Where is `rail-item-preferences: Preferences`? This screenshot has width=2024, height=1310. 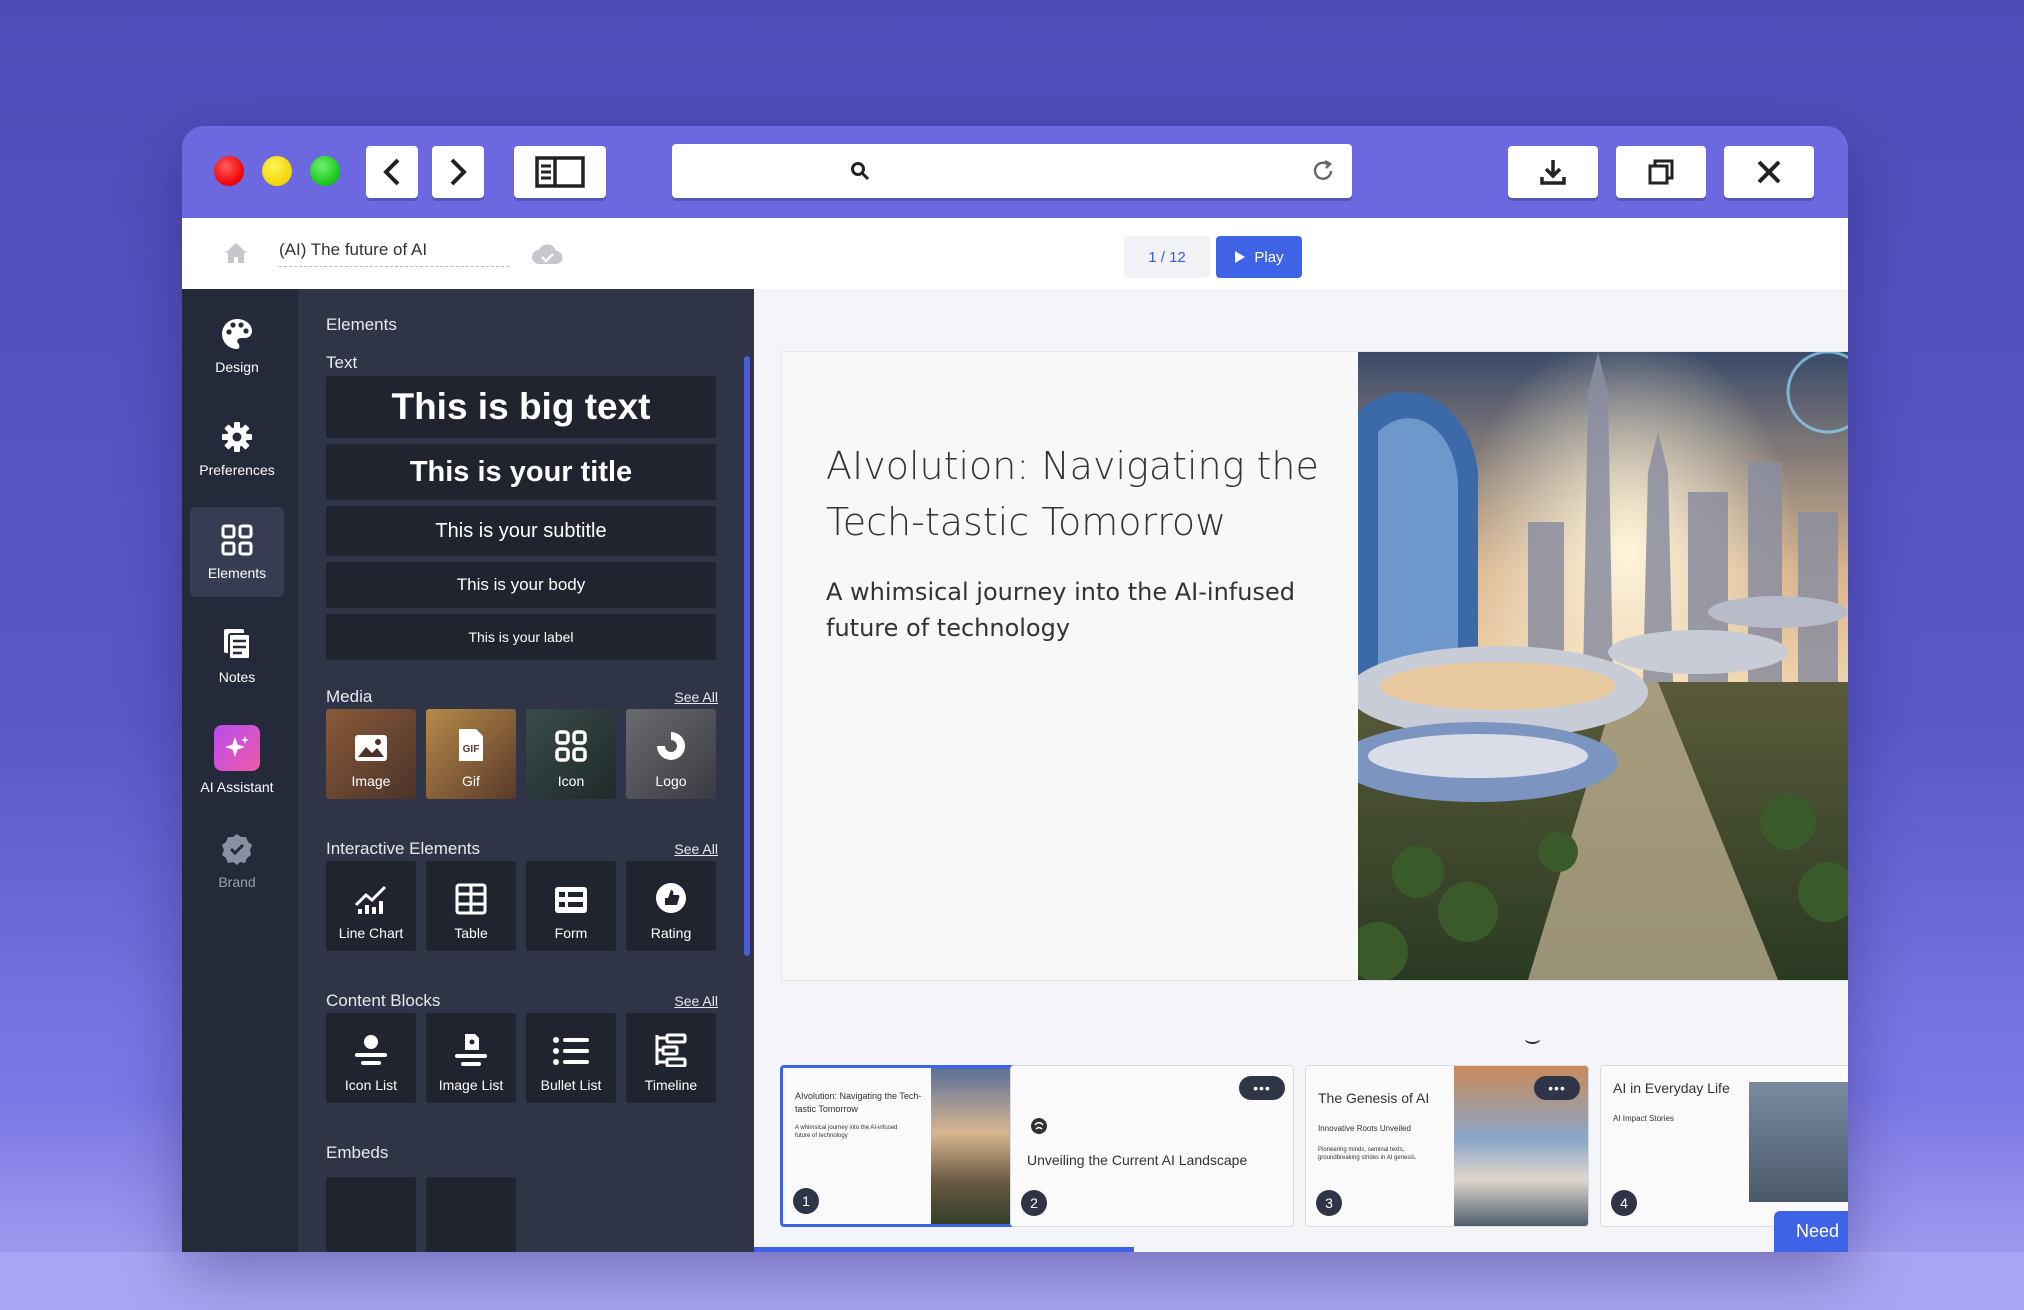 rail-item-preferences: Preferences is located at coordinates (237, 449).